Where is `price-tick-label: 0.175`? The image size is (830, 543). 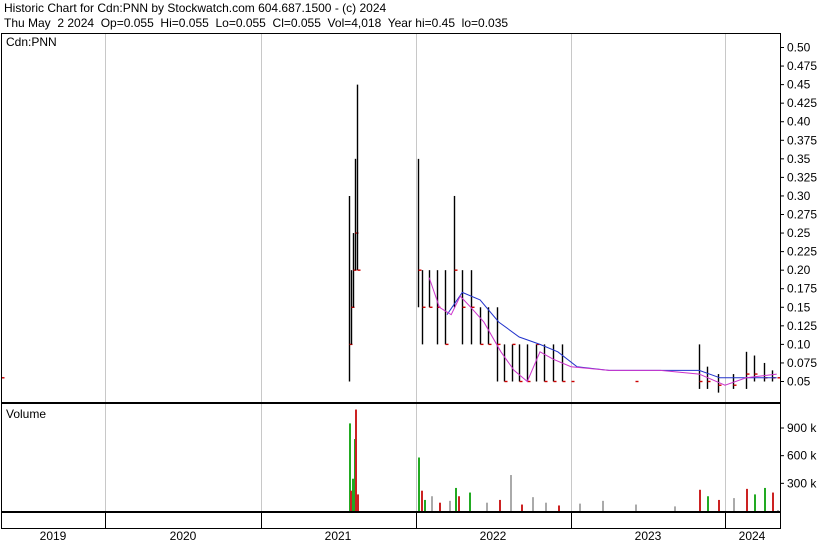
price-tick-label: 0.175 is located at coordinates (802, 289).